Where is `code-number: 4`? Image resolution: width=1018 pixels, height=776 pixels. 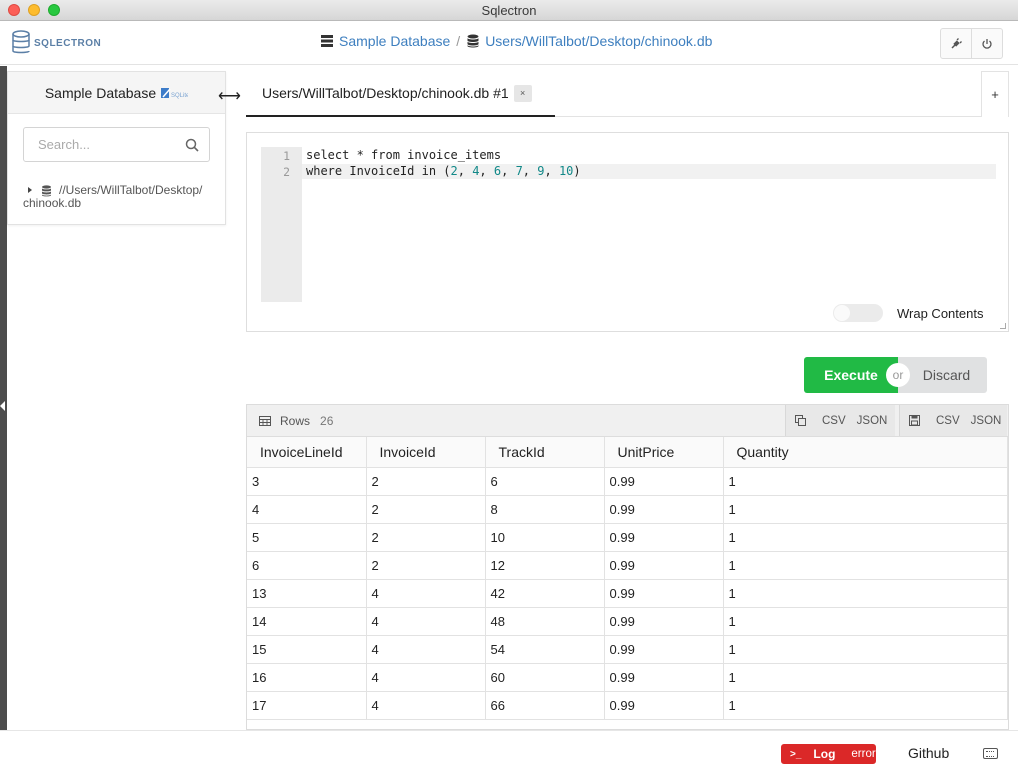 code-number: 4 is located at coordinates (476, 171).